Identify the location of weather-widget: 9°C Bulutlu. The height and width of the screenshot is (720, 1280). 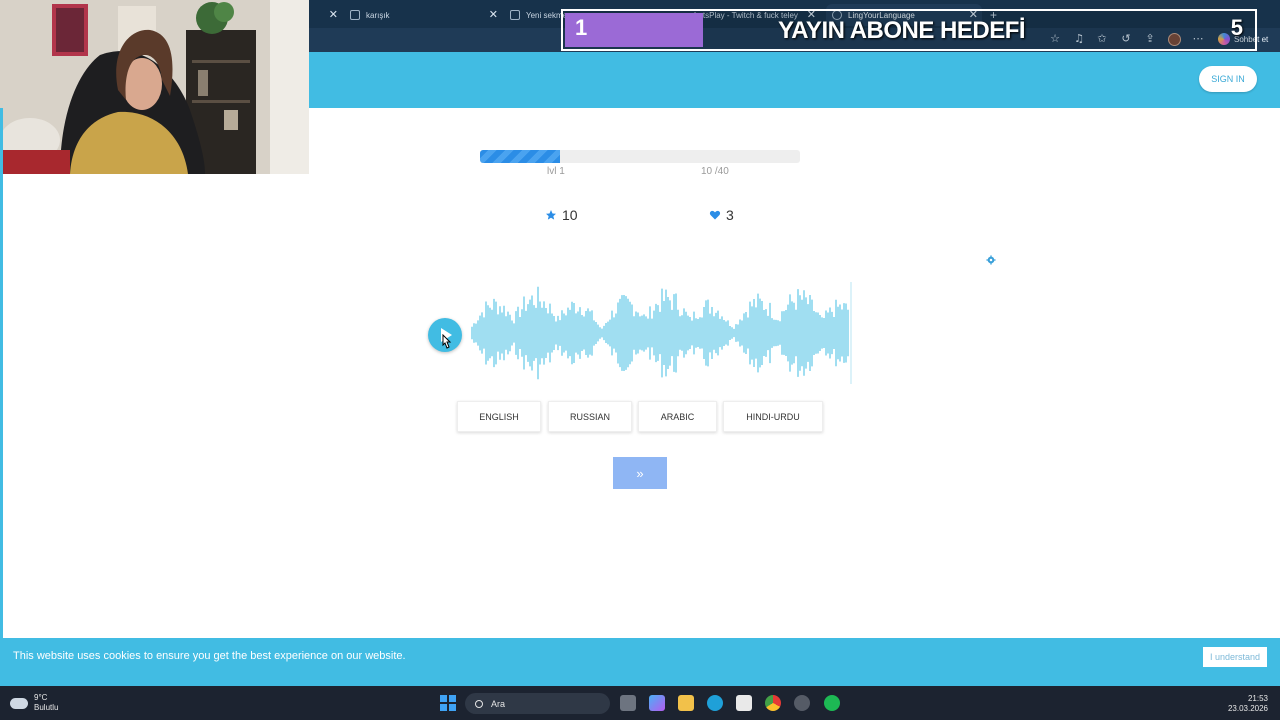
(34, 703).